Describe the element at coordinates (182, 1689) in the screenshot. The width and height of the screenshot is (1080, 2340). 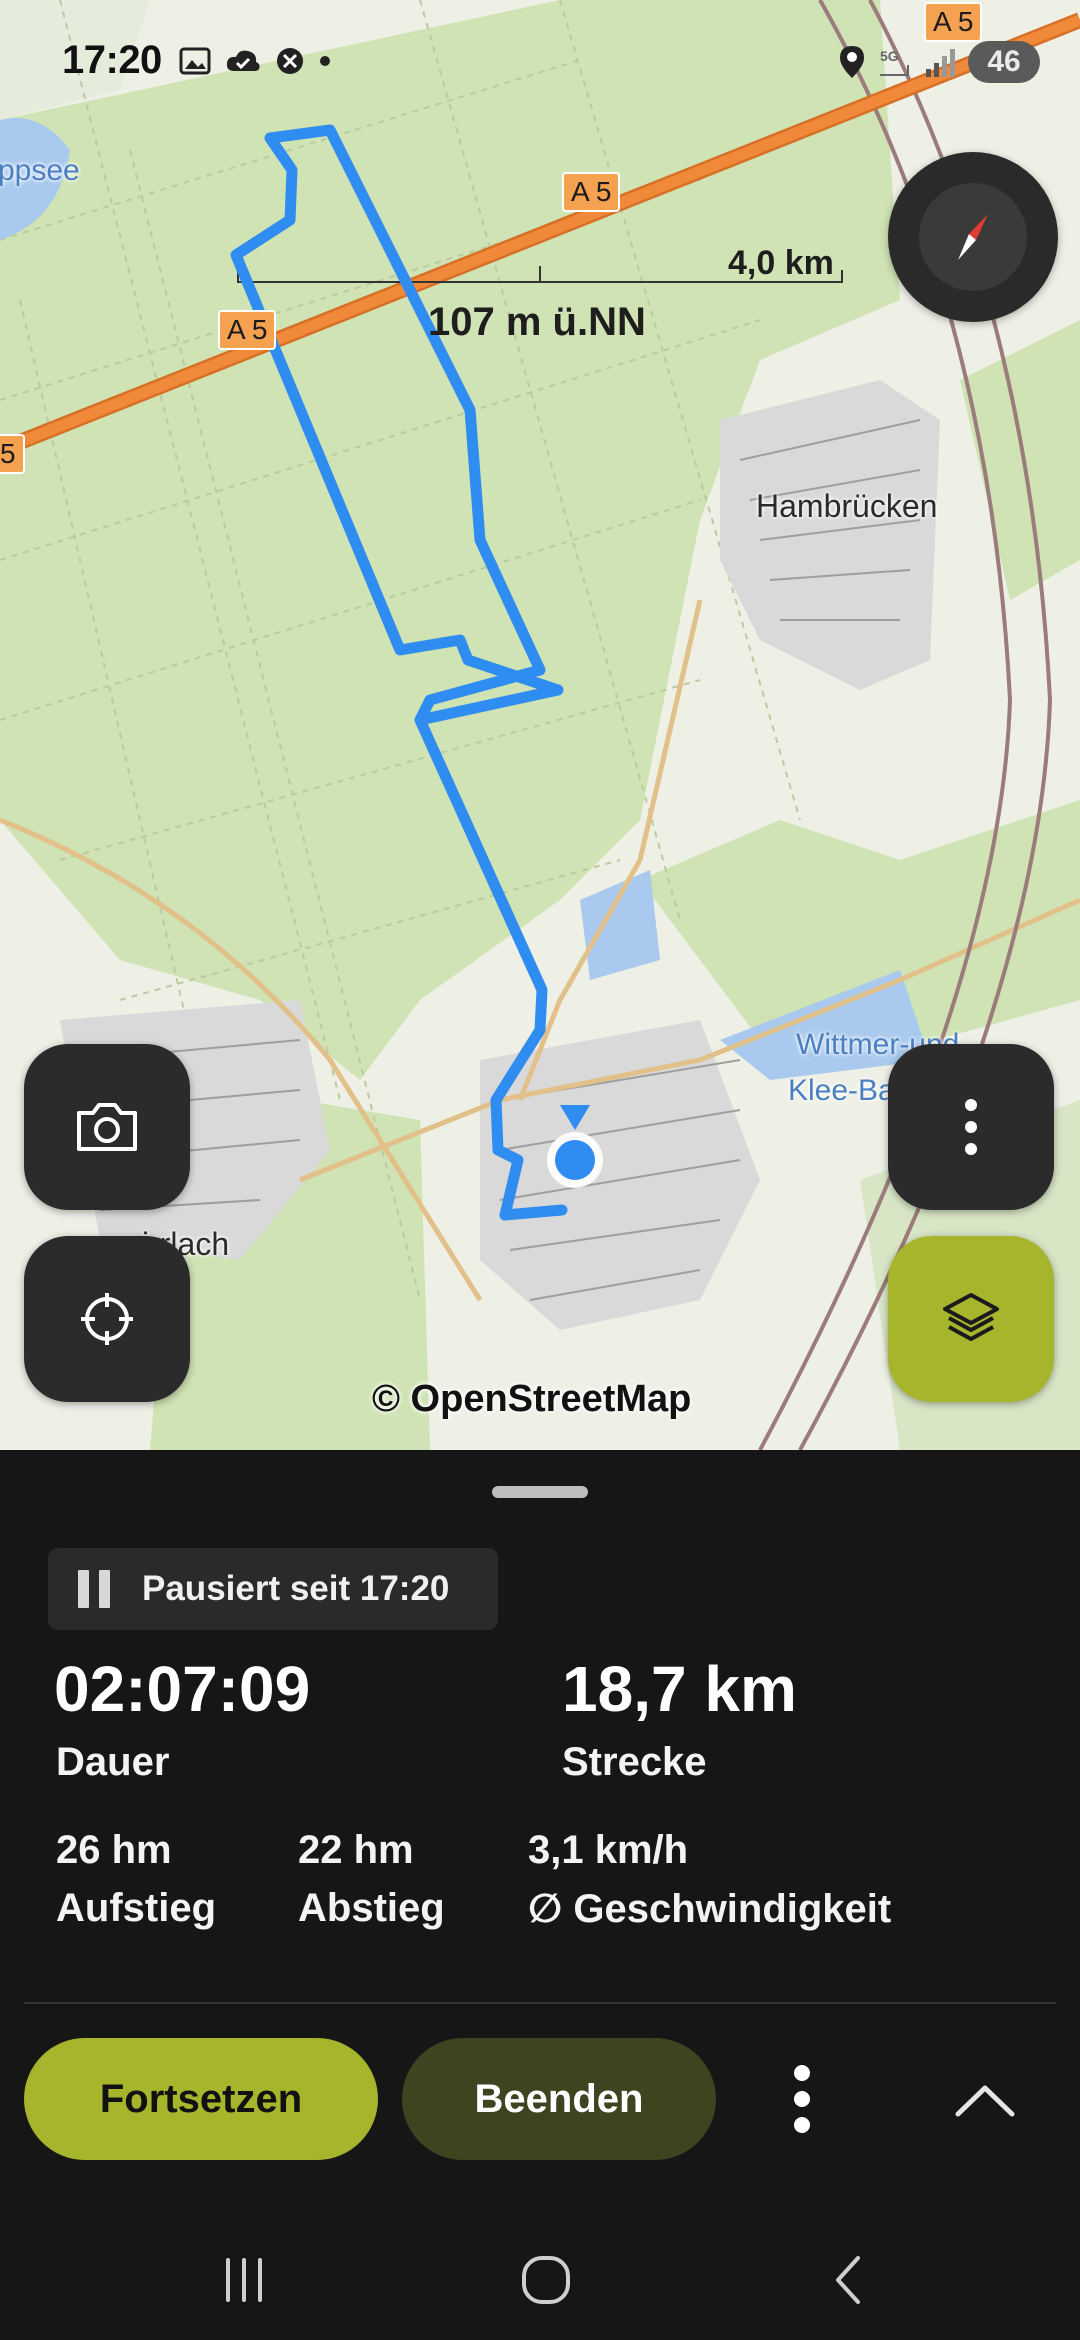
I see `duration-value: 02:07:09` at that location.